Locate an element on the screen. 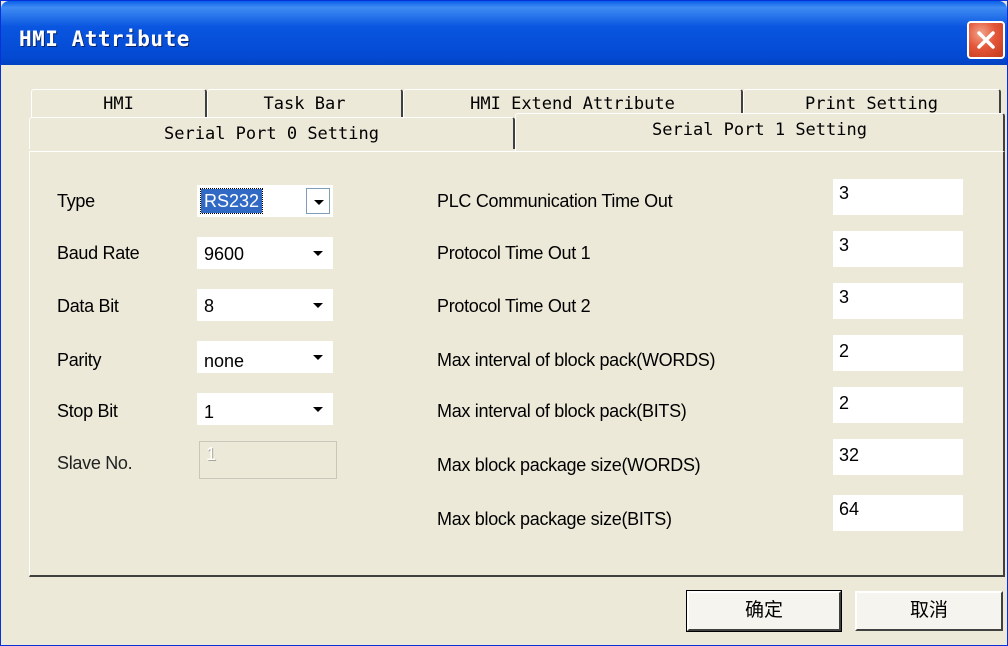  baud-rate-dropdown-button is located at coordinates (318, 253).